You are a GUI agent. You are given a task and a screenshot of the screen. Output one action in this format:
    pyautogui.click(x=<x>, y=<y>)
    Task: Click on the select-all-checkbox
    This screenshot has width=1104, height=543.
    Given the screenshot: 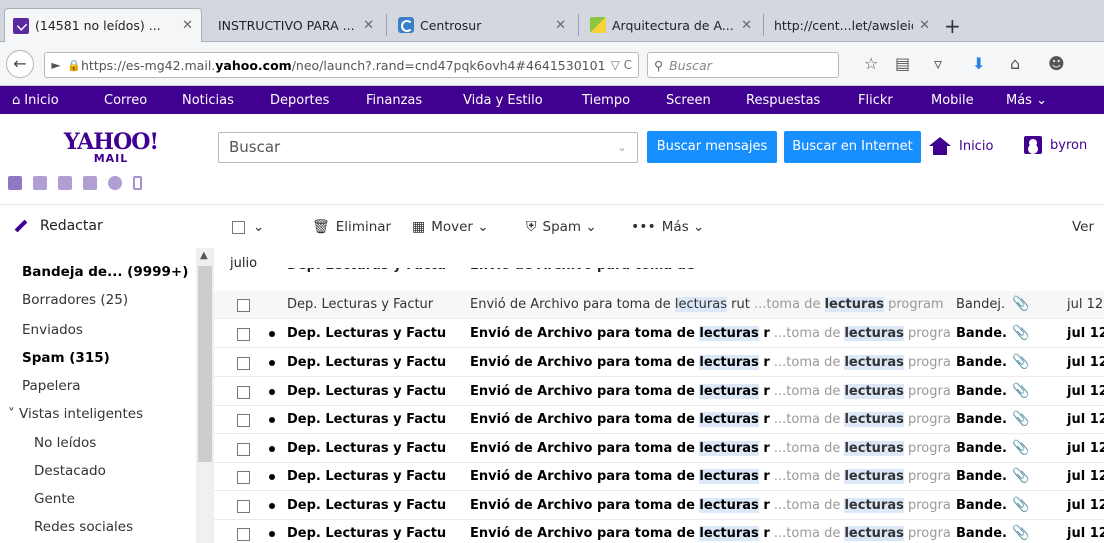 What is the action you would take?
    pyautogui.click(x=238, y=227)
    